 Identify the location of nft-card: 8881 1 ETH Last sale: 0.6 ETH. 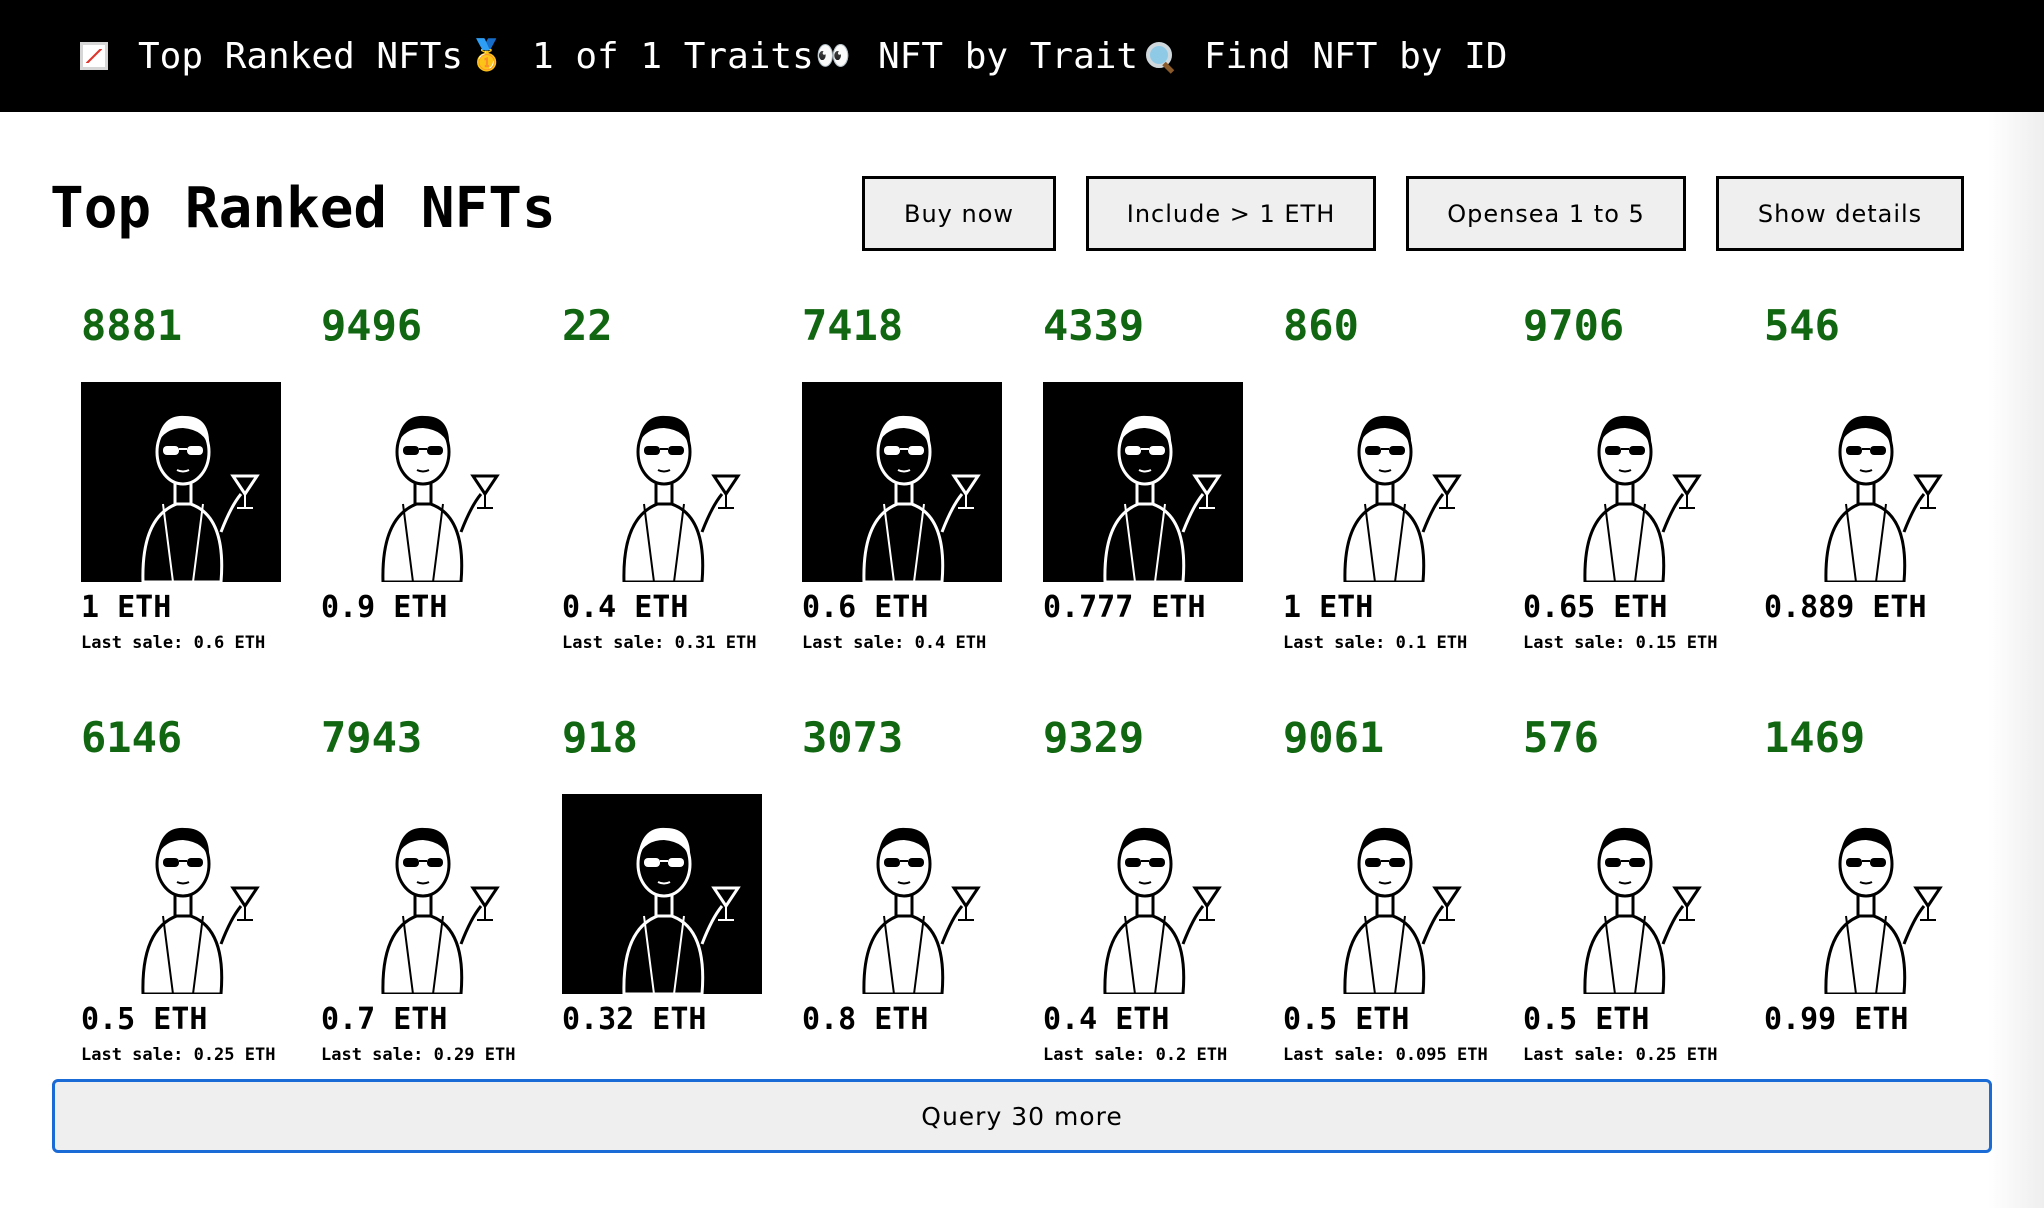
(196, 480).